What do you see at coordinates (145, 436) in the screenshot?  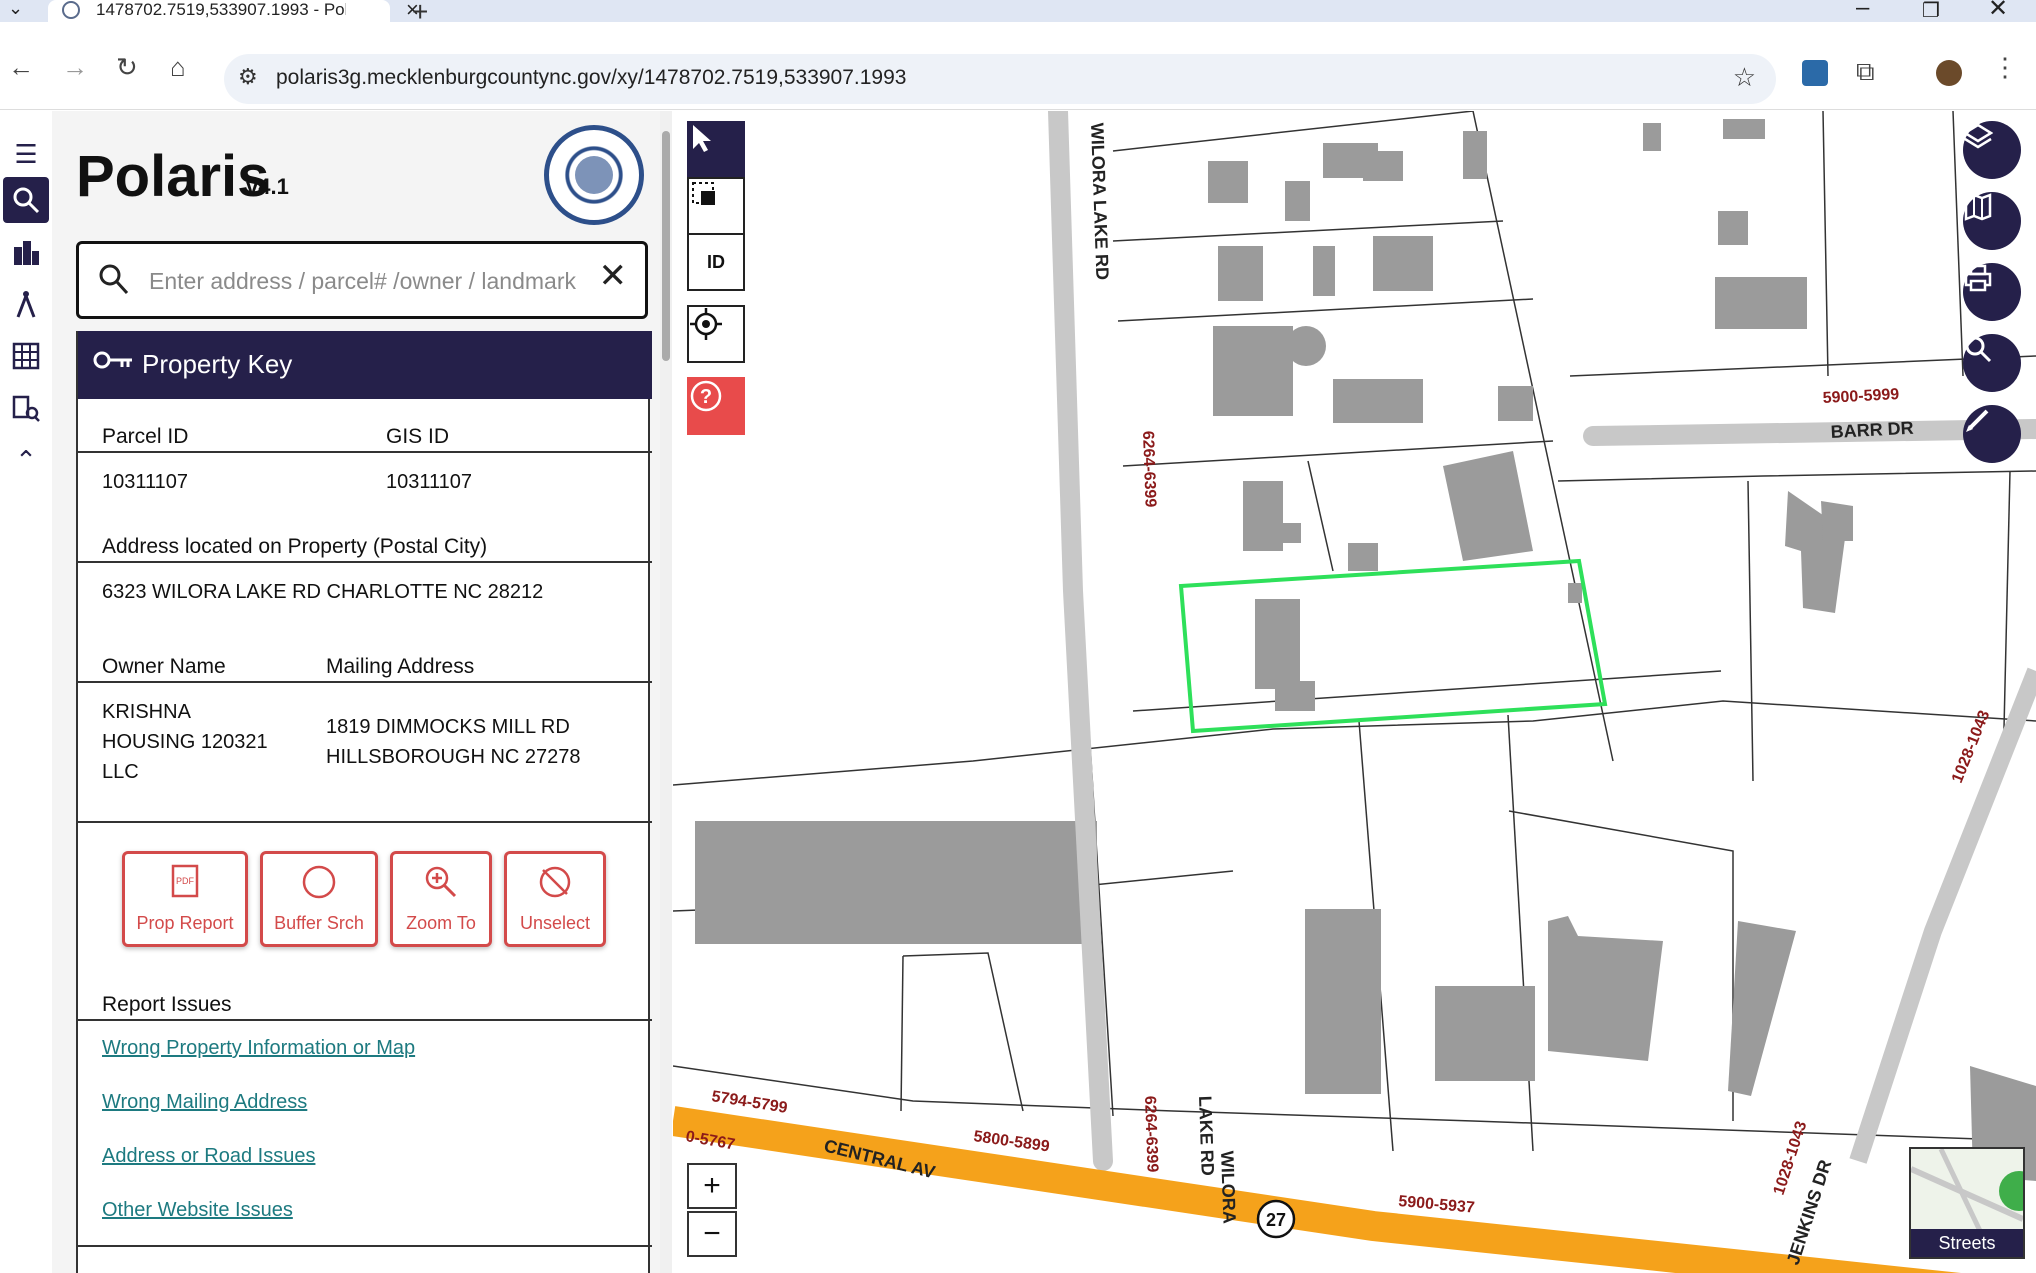 I see `parcel-id-label: Parcel ID` at bounding box center [145, 436].